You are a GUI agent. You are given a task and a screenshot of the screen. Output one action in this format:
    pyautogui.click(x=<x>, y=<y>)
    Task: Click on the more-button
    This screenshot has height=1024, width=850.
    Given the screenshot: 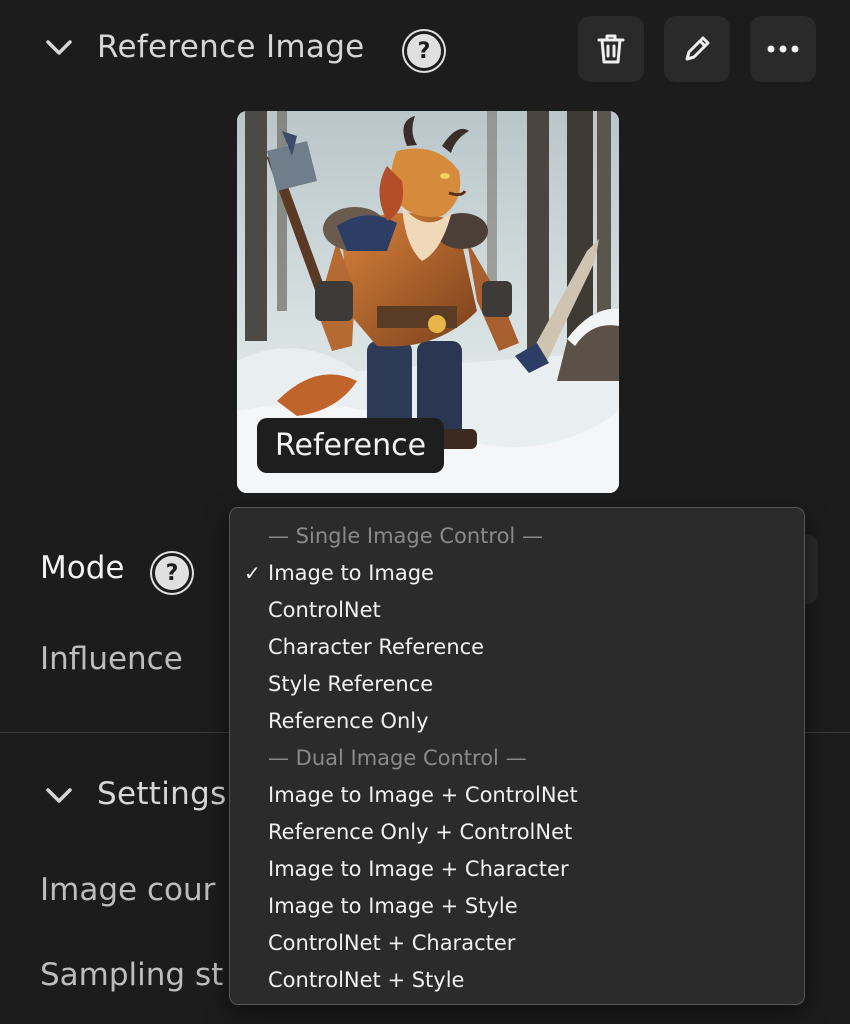 What is the action you would take?
    pyautogui.click(x=783, y=49)
    